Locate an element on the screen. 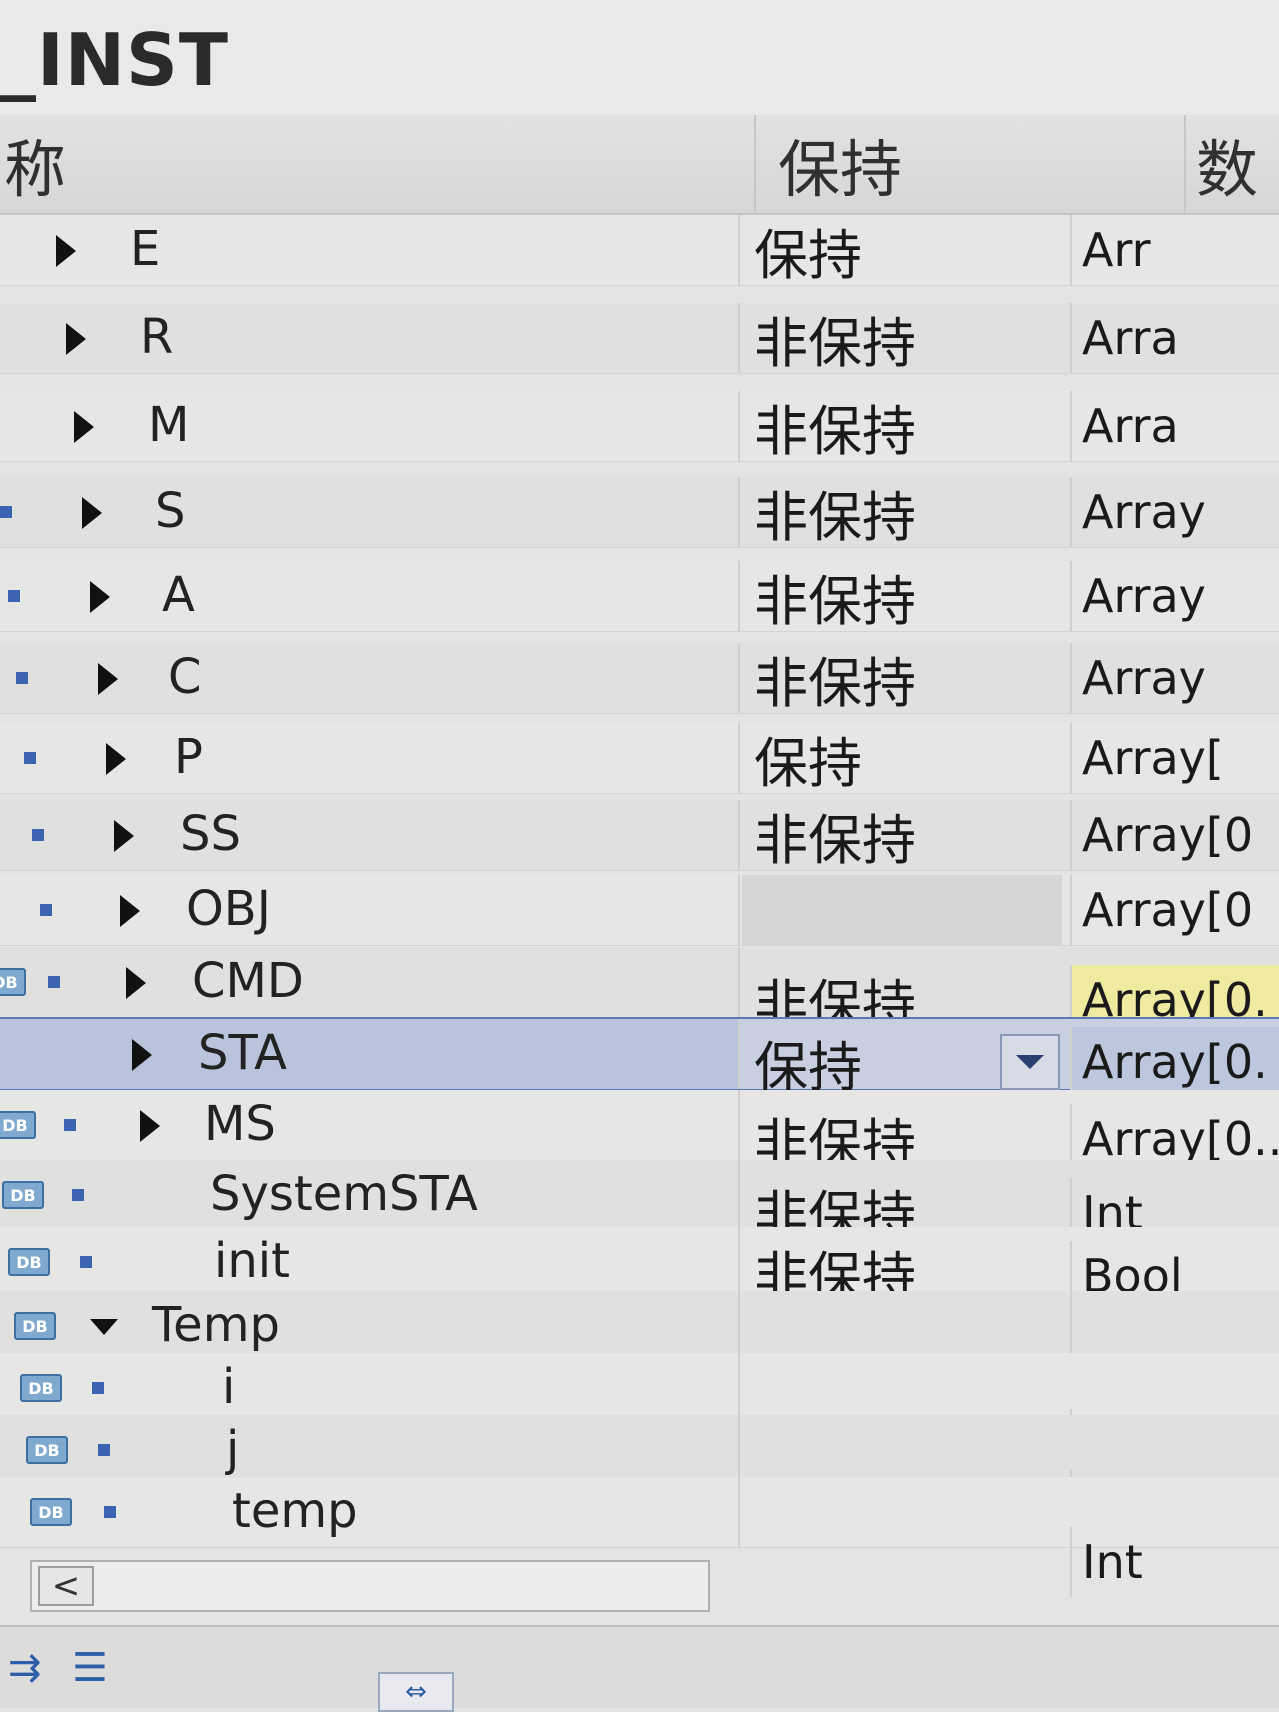 Image resolution: width=1279 pixels, height=1712 pixels. indent-icon: ⇉ is located at coordinates (25, 1668).